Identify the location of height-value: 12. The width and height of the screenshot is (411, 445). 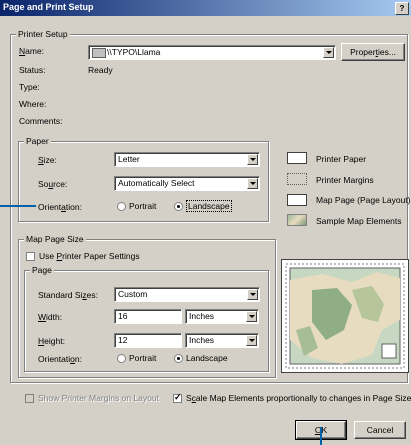
(123, 340).